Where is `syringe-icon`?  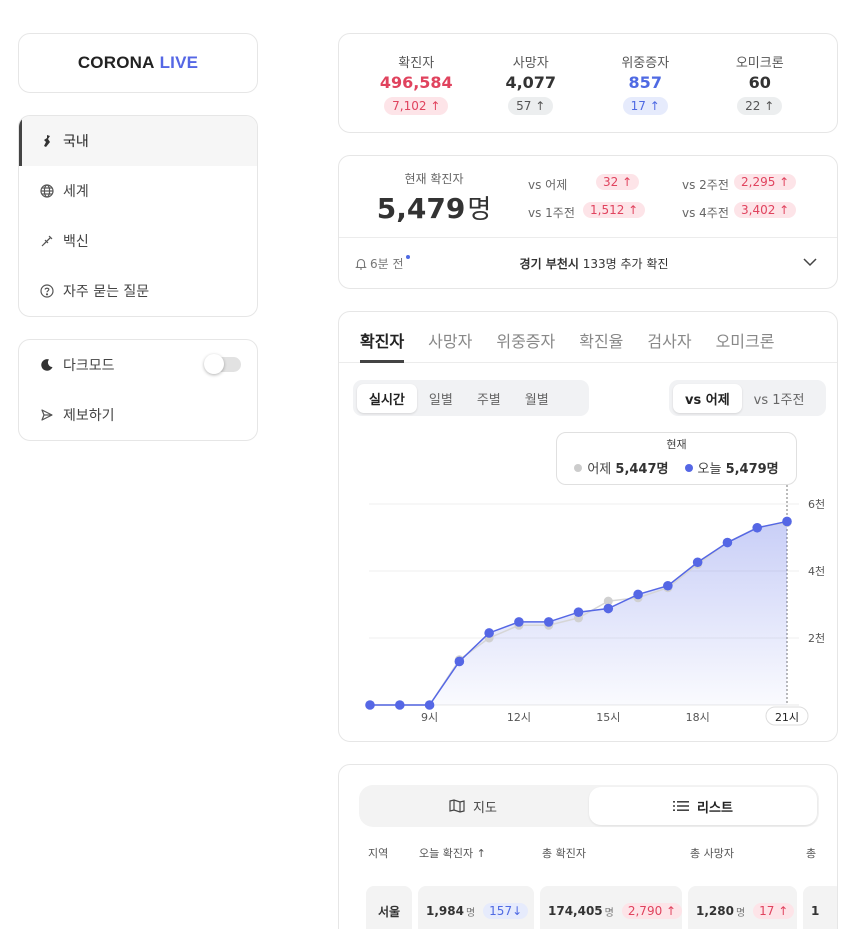 syringe-icon is located at coordinates (46, 241).